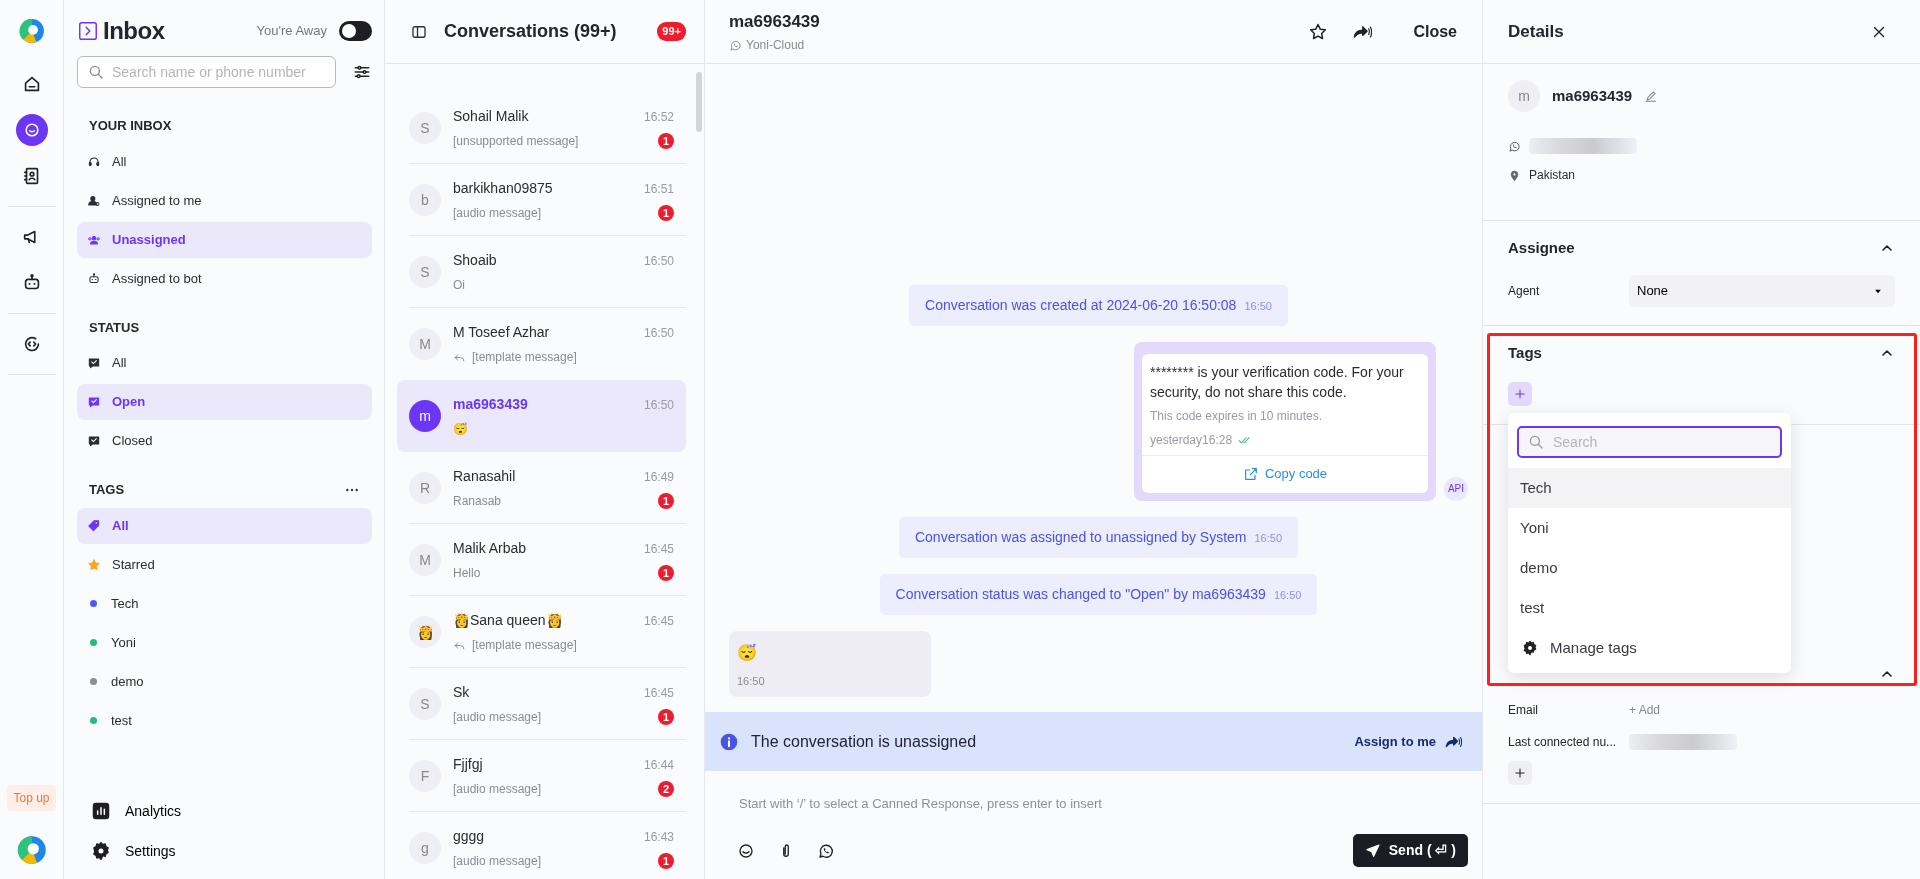  I want to click on activity-text: Conversation status was changed to "Open" by ma6963439, so click(1080, 594).